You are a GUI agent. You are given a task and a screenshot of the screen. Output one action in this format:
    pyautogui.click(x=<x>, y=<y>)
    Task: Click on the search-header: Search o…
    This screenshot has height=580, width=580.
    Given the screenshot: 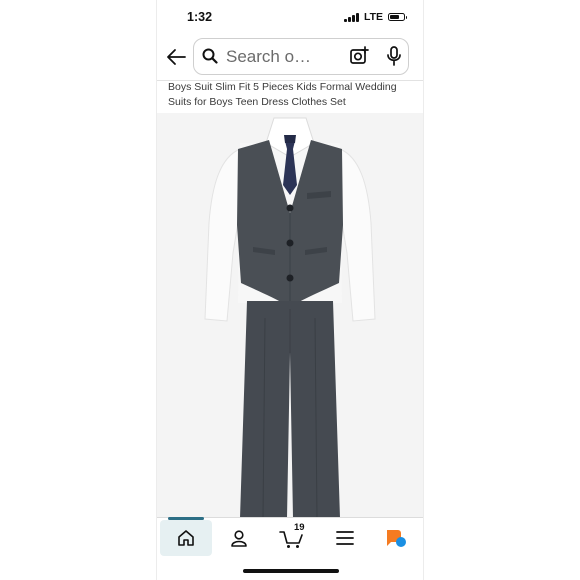 What is the action you would take?
    pyautogui.click(x=290, y=57)
    